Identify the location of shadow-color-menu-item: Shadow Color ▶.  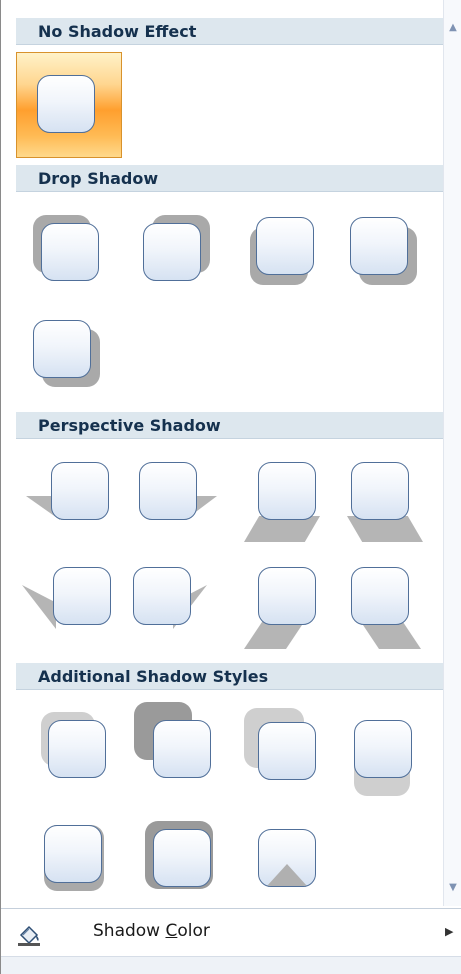
(231, 932).